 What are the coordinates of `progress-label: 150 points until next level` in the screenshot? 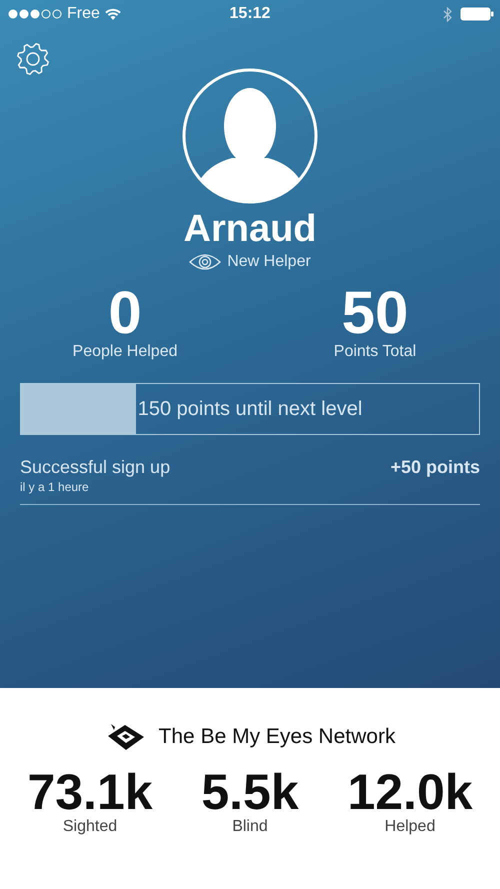 It's located at (250, 409).